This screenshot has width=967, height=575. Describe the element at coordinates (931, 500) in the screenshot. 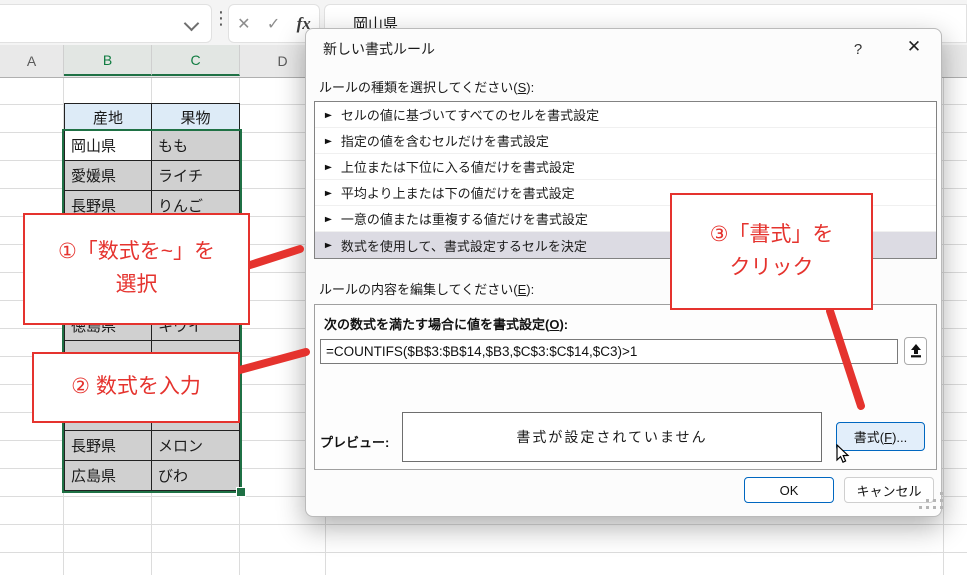

I see `resize-grip` at that location.